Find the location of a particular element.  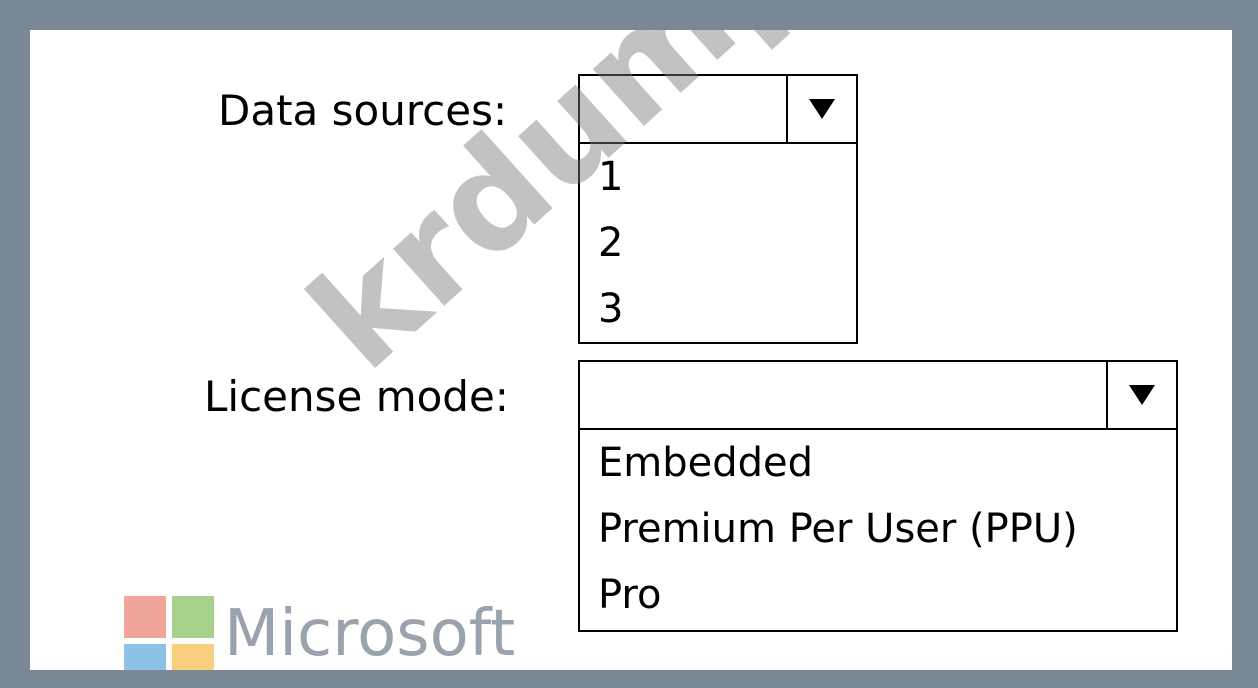

data-sources-select is located at coordinates (718, 110).